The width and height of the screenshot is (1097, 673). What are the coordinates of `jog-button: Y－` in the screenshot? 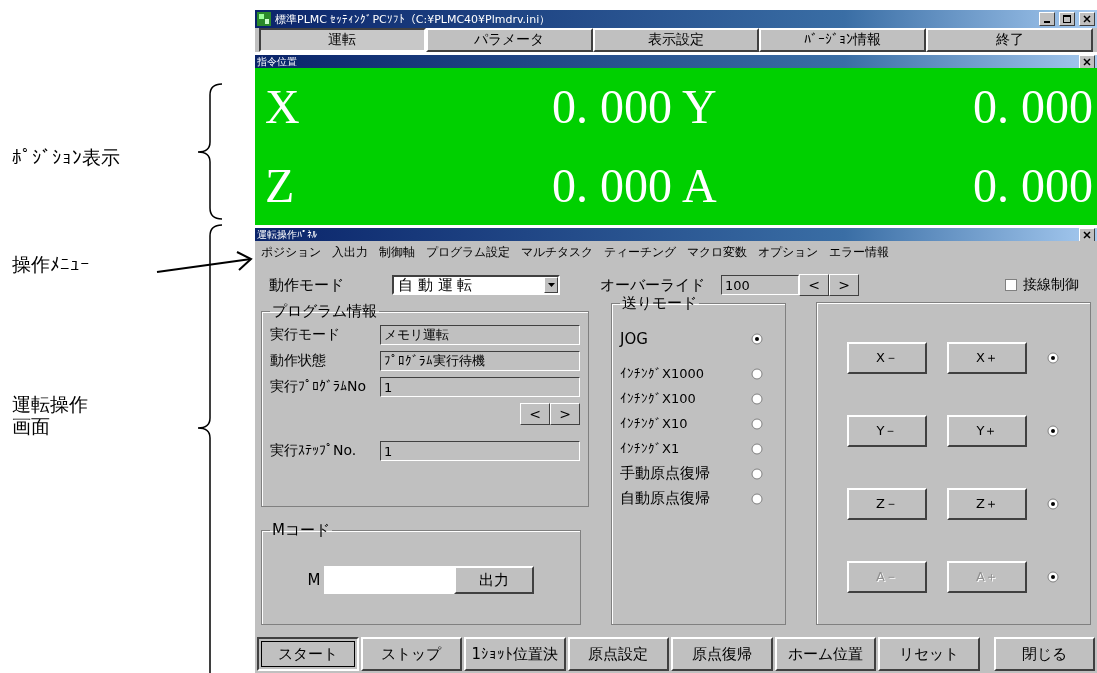 It's located at (887, 430).